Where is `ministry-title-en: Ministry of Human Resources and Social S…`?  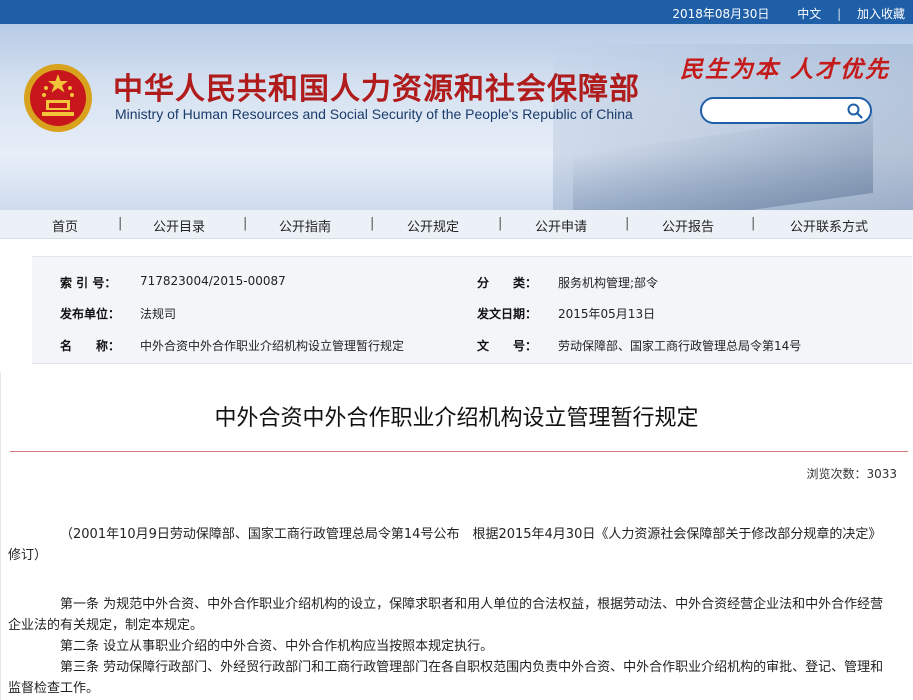 ministry-title-en: Ministry of Human Resources and Social S… is located at coordinates (374, 114).